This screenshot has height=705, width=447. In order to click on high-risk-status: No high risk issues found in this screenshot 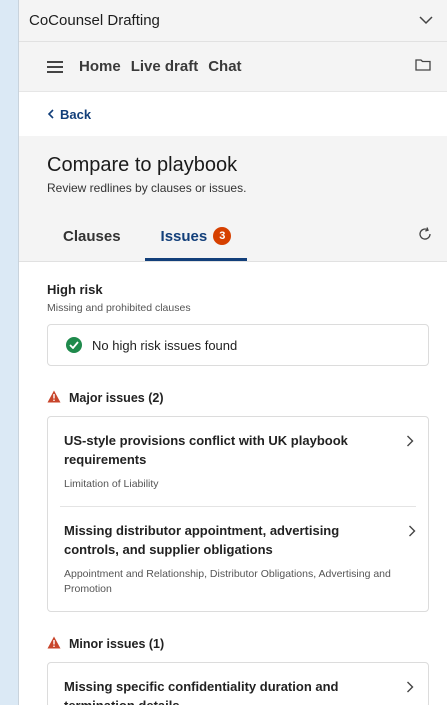, I will do `click(165, 345)`.